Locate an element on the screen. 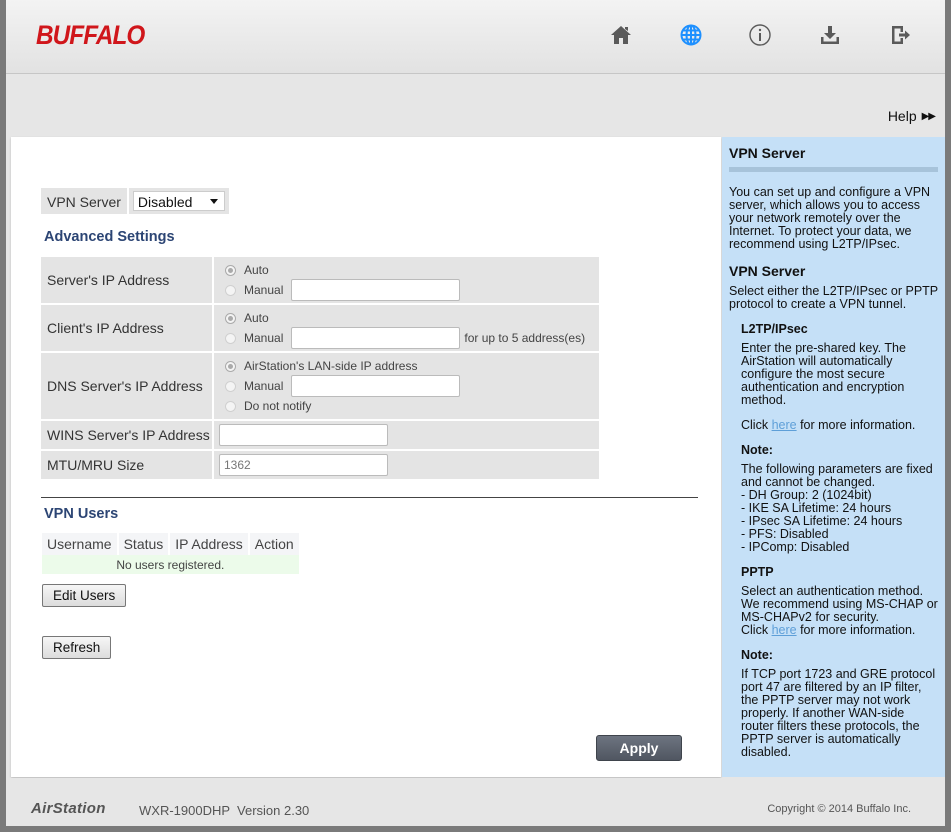  vpn-server-label: VPN Server is located at coordinates (85, 201).